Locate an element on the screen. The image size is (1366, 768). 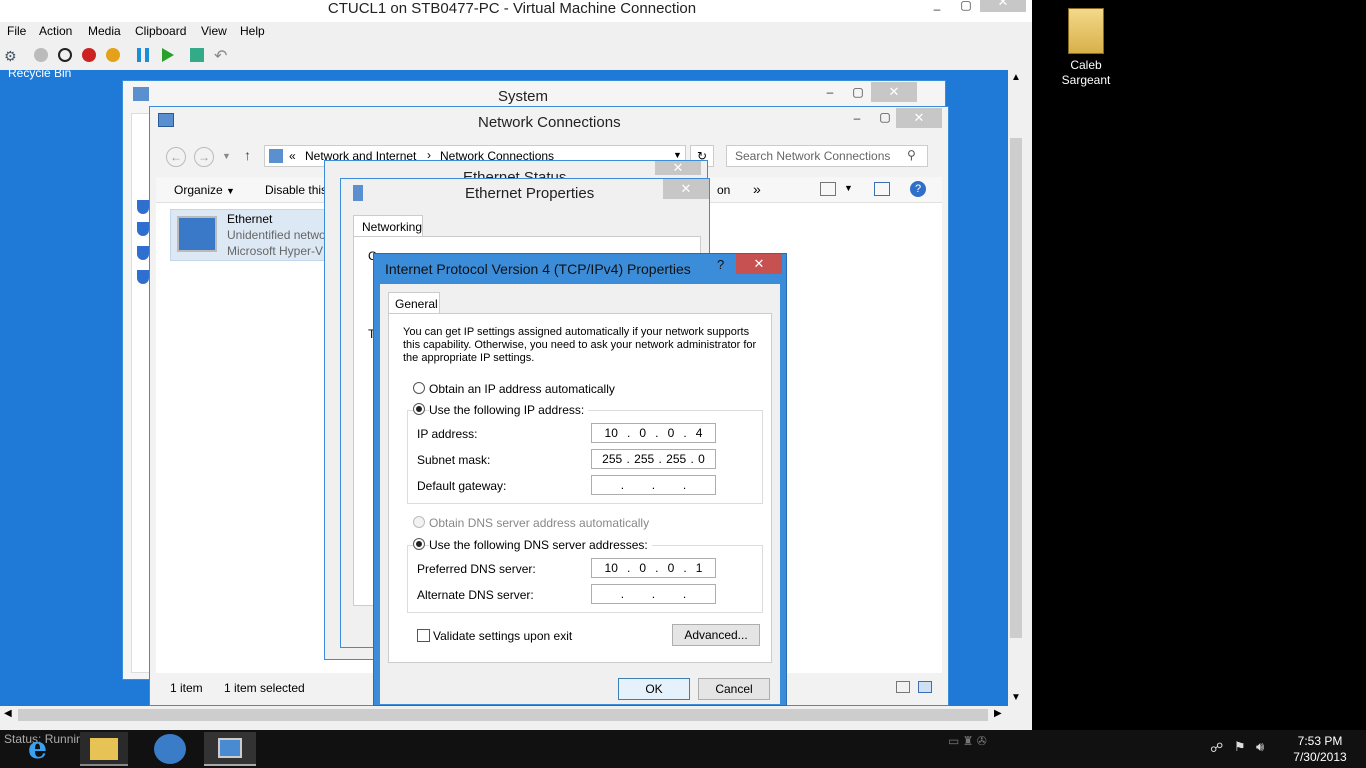
network-minimize-button: ‒ is located at coordinates (857, 118).